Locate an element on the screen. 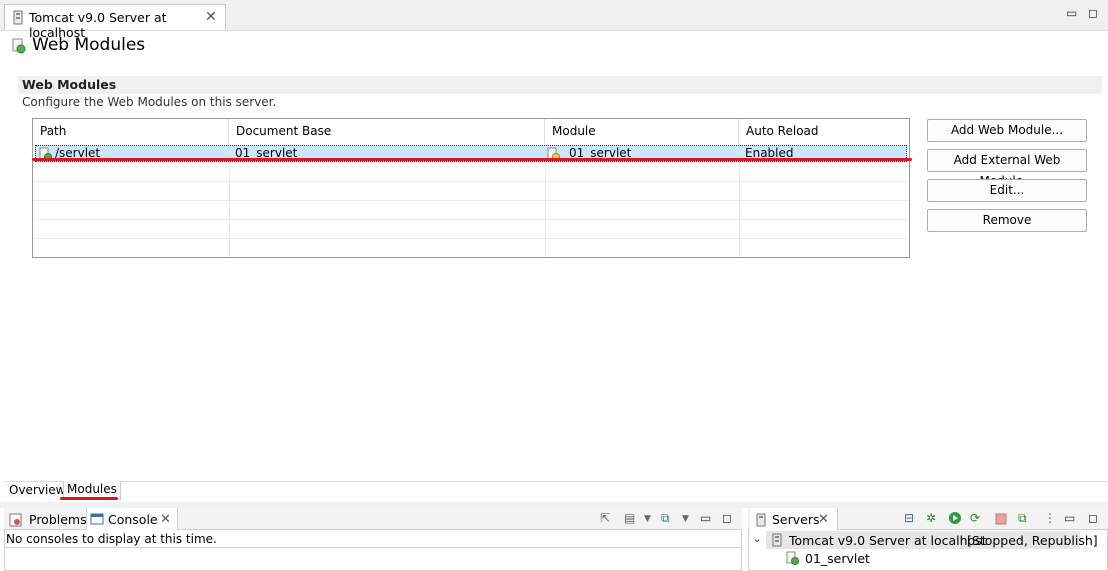  editor-tab-tomcat-server: Tomcat v9.0 Server at localhost ✕ is located at coordinates (115, 22).